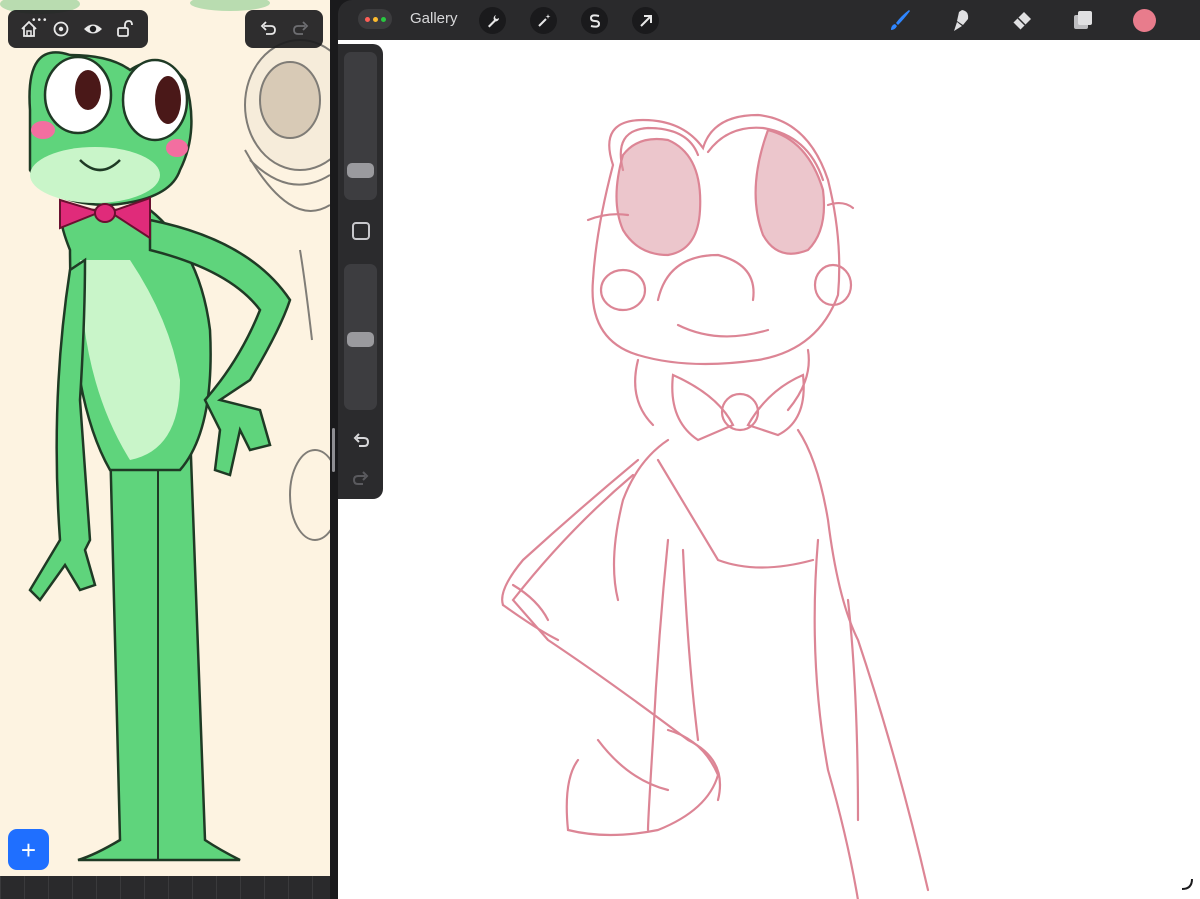  Describe the element at coordinates (434, 18) in the screenshot. I see `gallery-button: Gallery` at that location.